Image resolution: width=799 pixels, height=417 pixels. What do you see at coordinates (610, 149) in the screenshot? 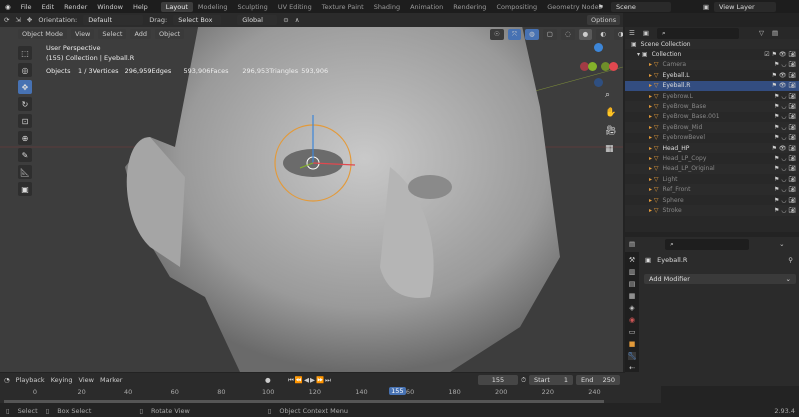
I see `ortho-grid-icon: ▦` at bounding box center [610, 149].